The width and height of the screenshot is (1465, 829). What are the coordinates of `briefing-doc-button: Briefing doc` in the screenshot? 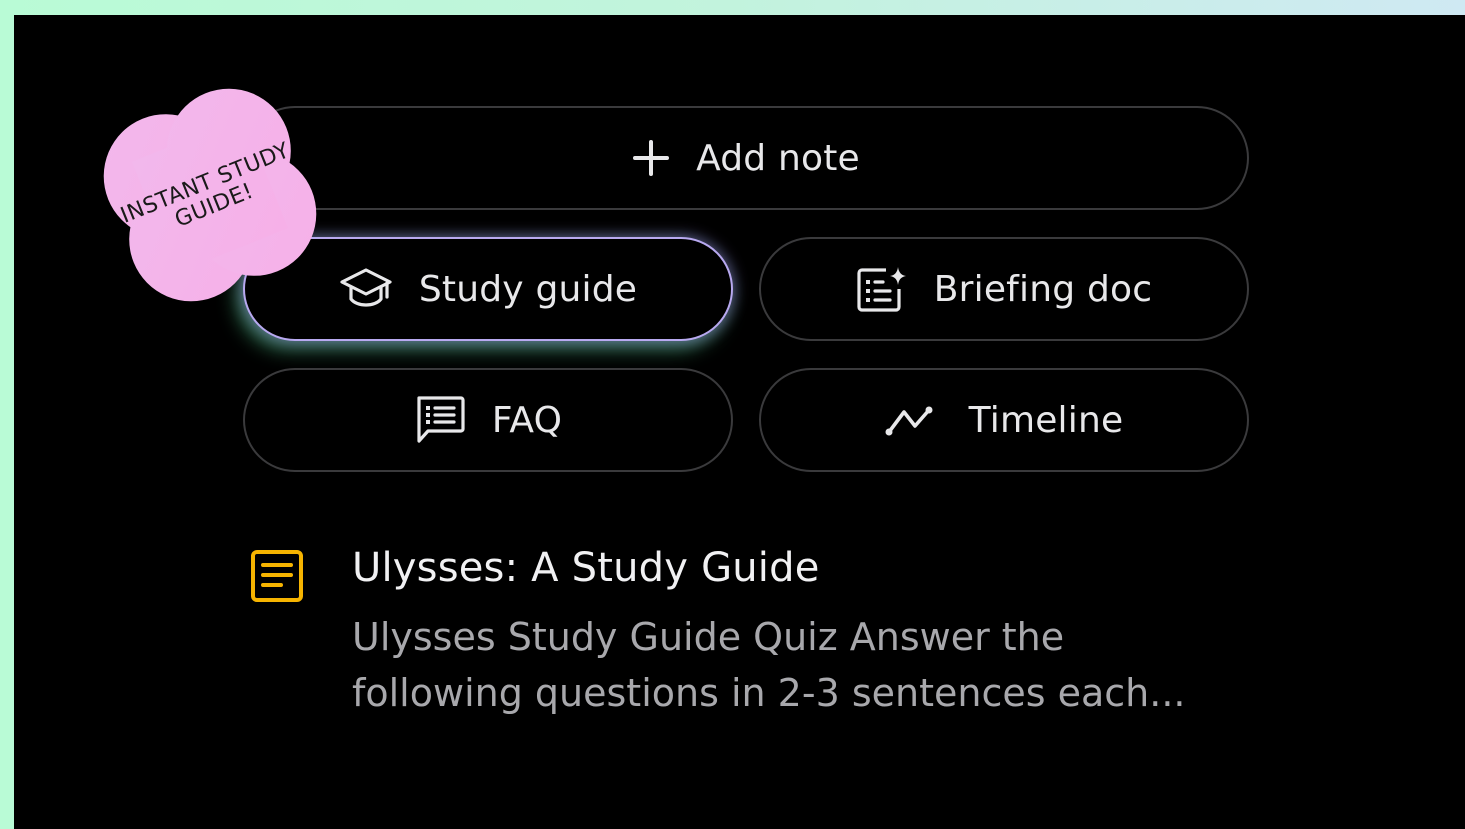 It's located at (1004, 289).